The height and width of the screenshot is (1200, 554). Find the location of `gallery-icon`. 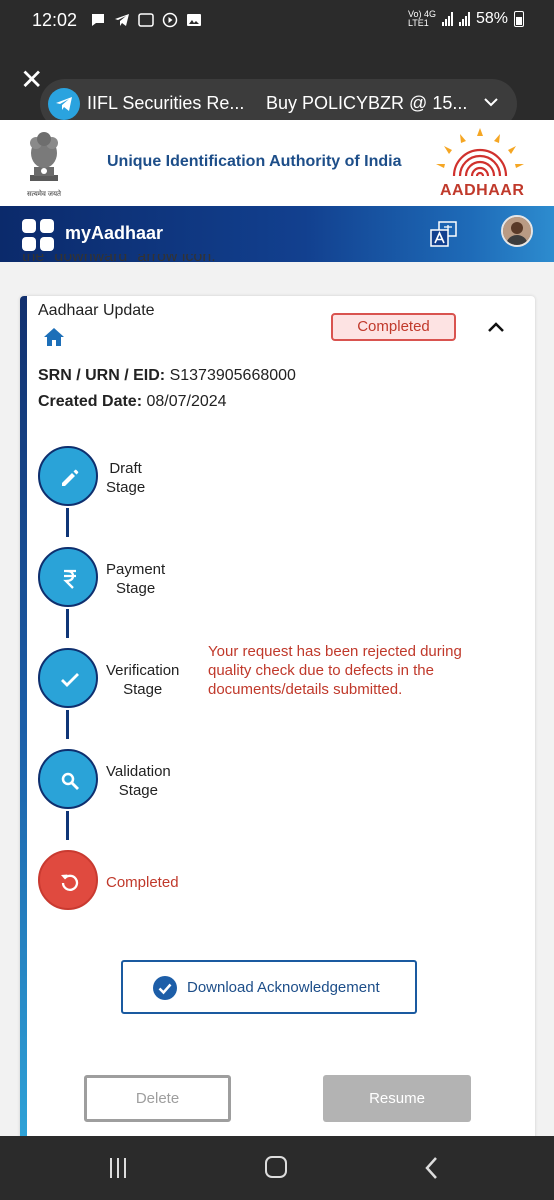

gallery-icon is located at coordinates (194, 20).